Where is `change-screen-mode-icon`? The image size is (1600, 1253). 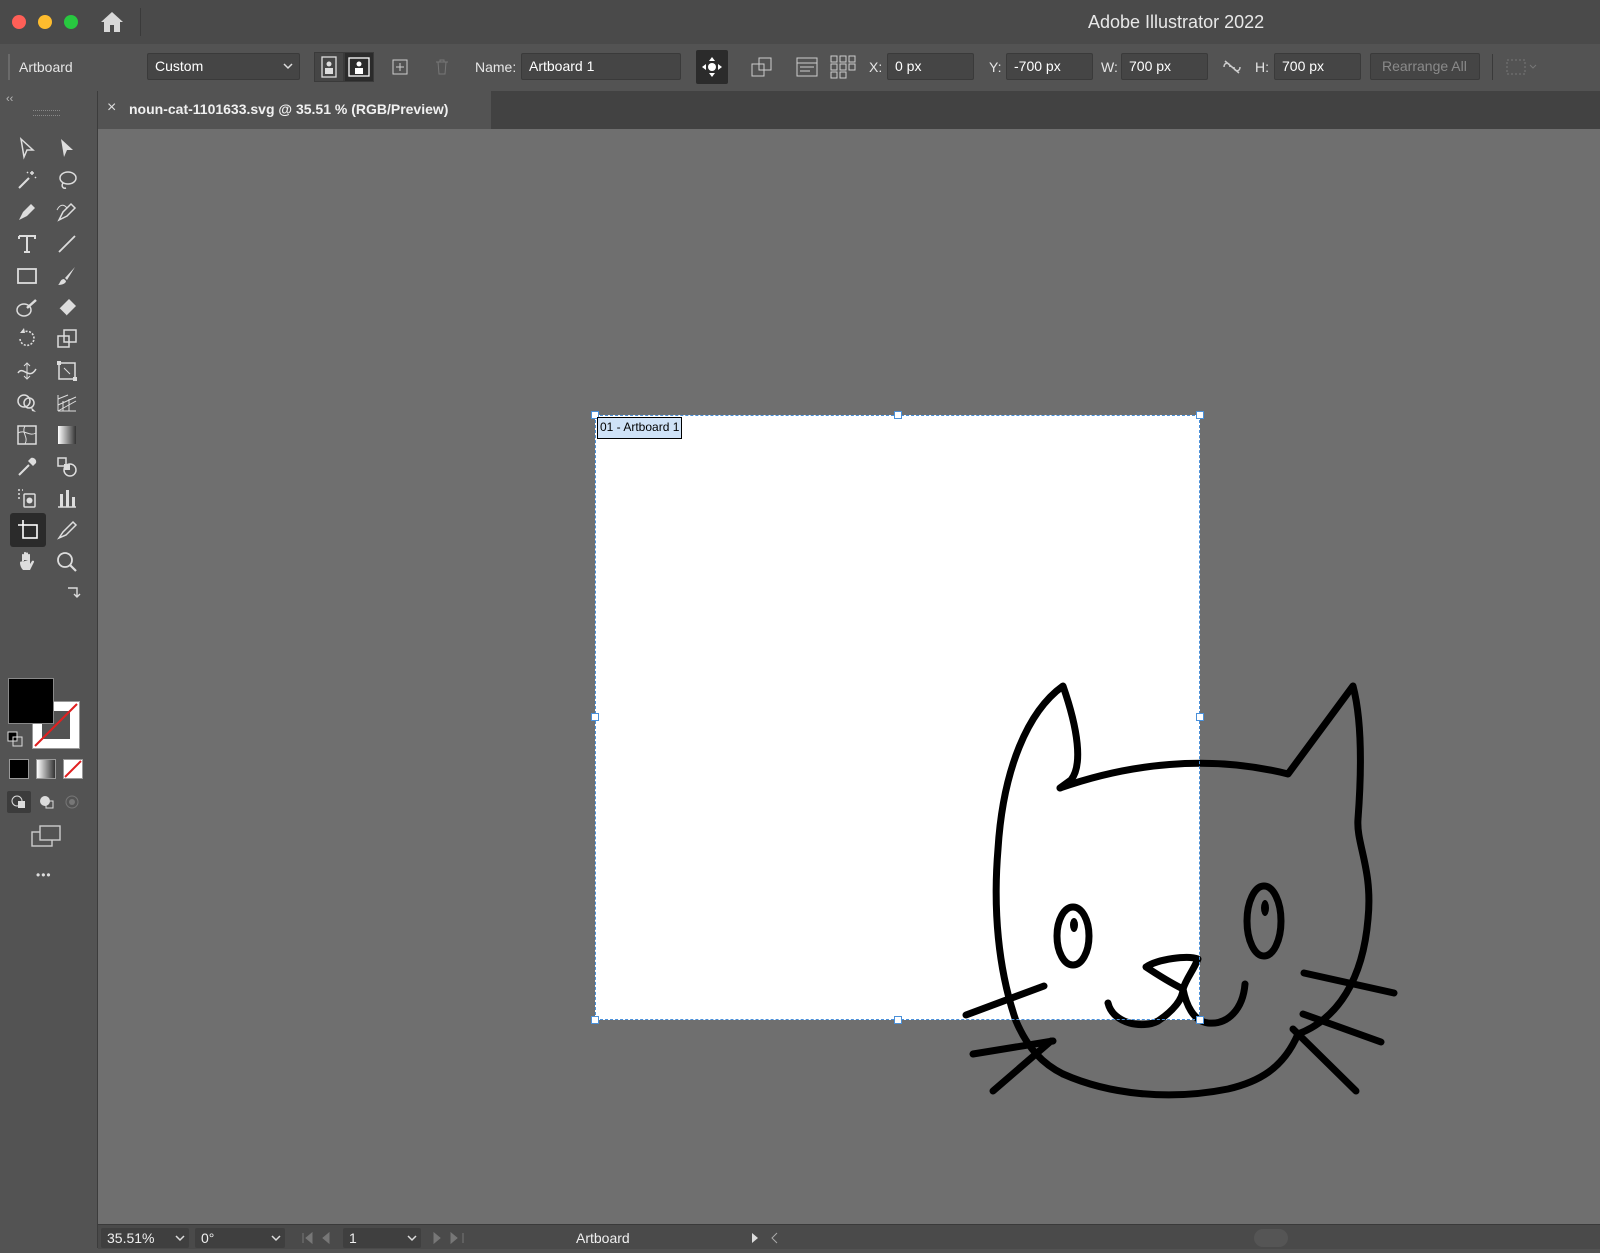 change-screen-mode-icon is located at coordinates (47, 837).